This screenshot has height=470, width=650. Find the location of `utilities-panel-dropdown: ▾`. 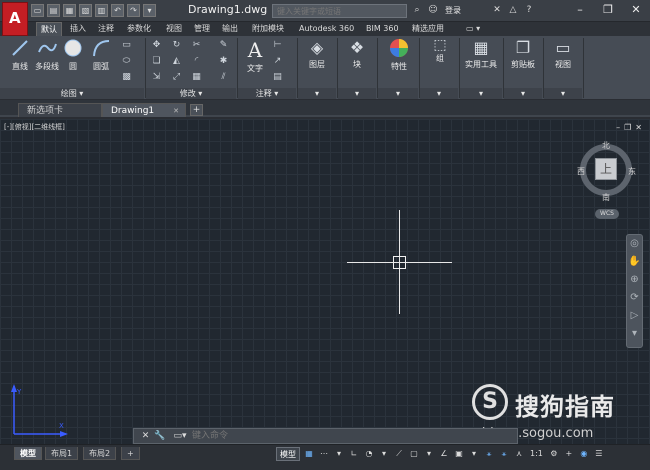

utilities-panel-dropdown: ▾ is located at coordinates (481, 93).